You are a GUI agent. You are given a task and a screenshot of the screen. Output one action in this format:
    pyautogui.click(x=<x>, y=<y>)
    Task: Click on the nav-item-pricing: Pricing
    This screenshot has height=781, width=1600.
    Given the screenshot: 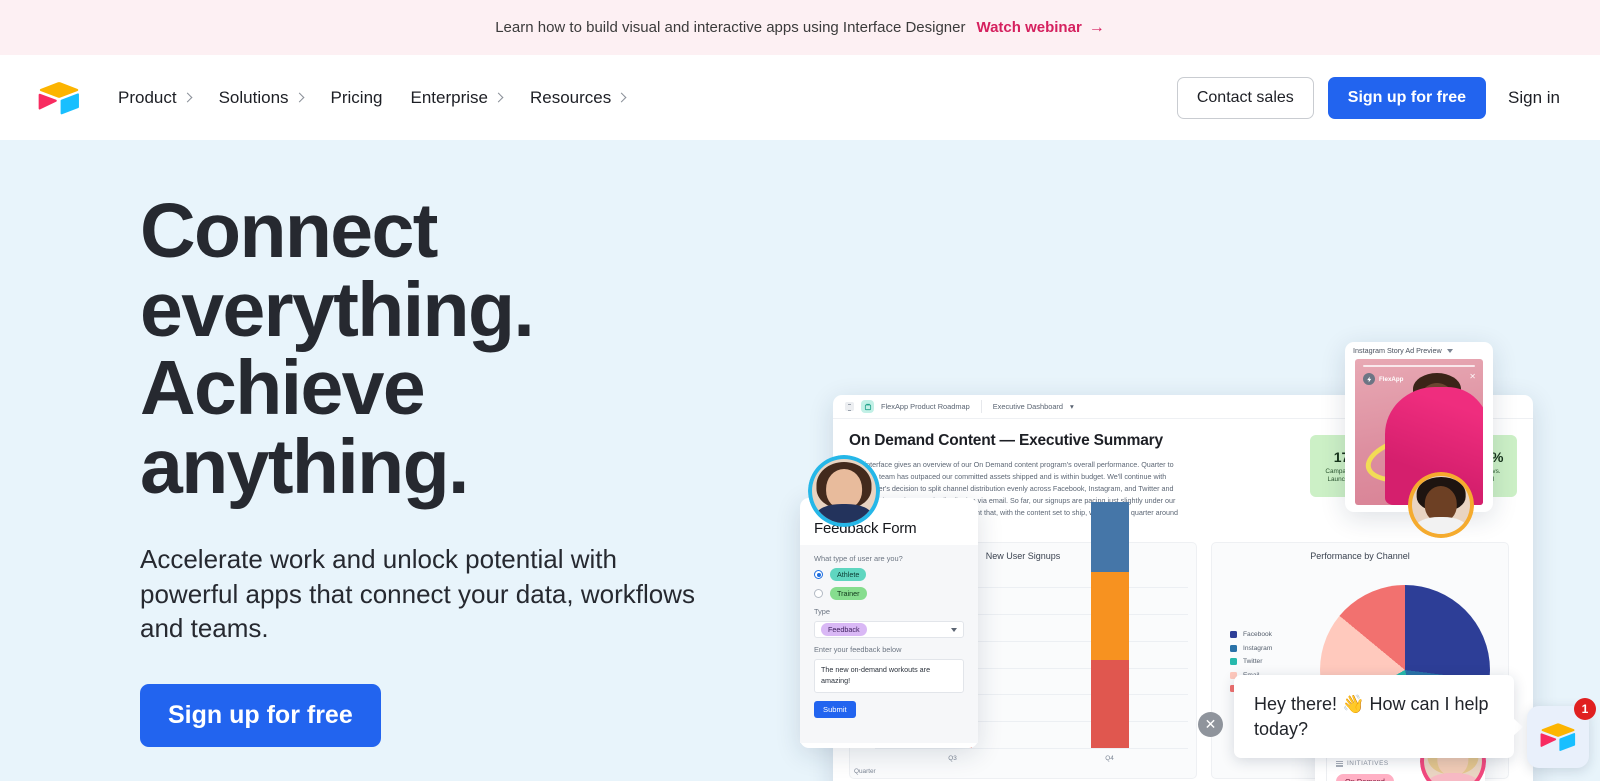 What is the action you would take?
    pyautogui.click(x=357, y=98)
    